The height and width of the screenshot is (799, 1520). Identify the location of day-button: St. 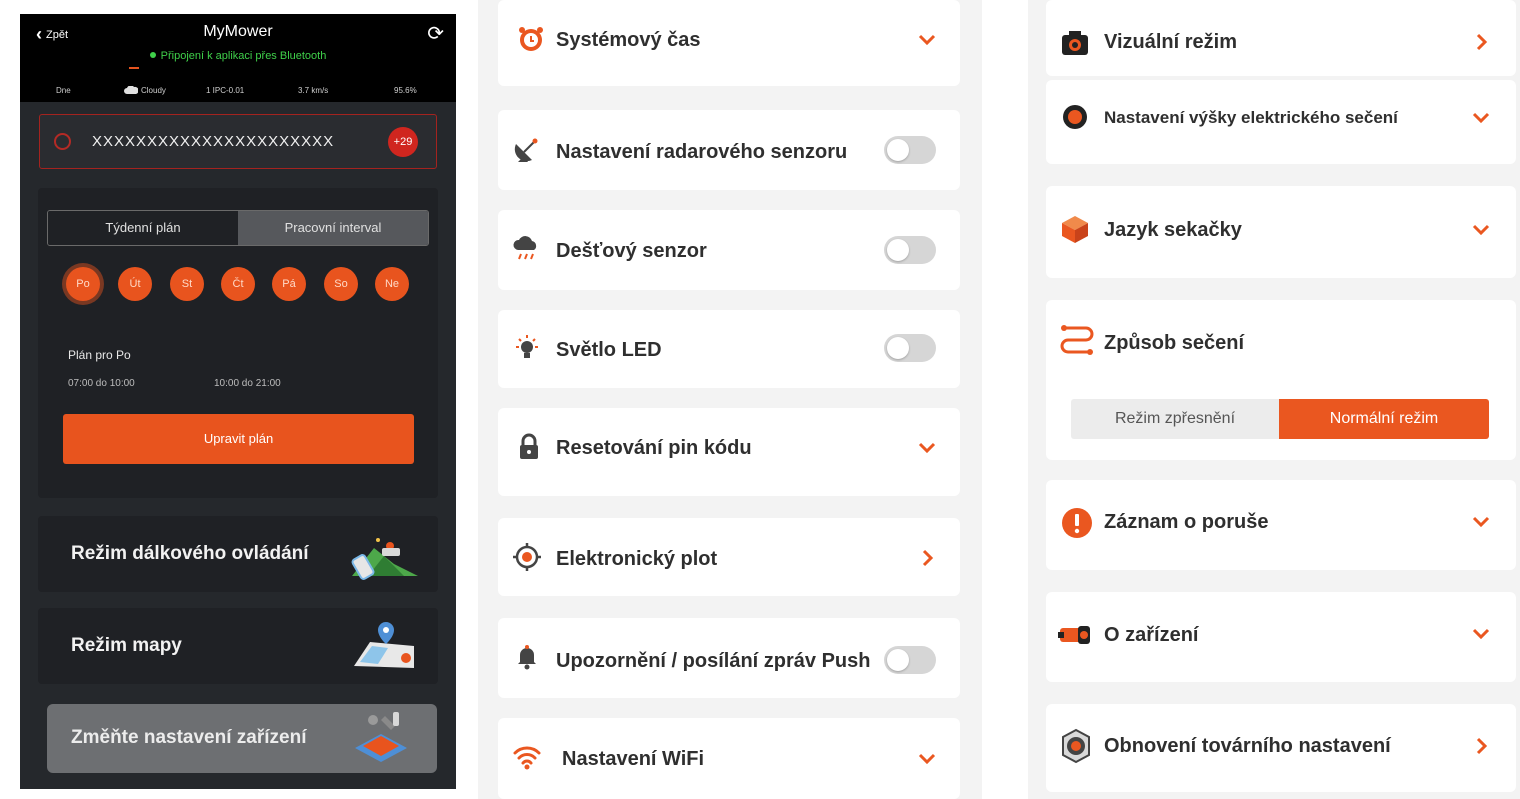
(187, 284).